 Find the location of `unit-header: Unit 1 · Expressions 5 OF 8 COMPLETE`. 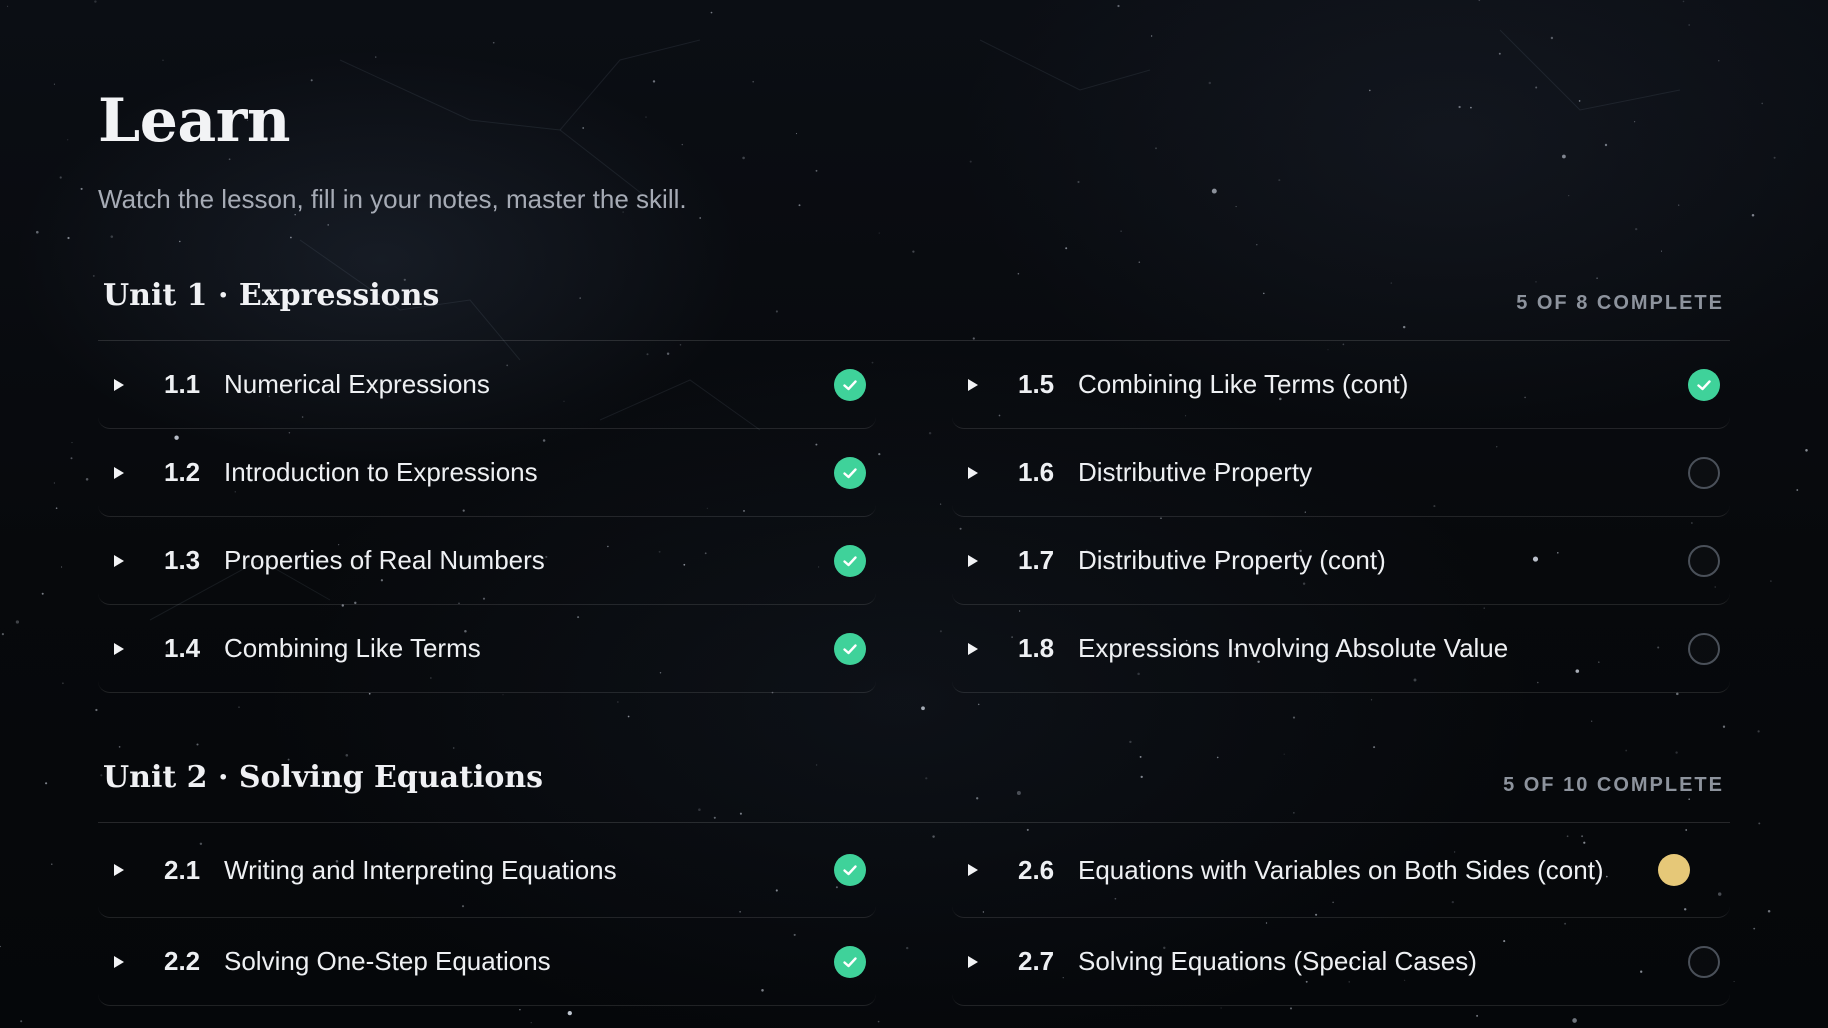

unit-header: Unit 1 · Expressions 5 OF 8 COMPLETE is located at coordinates (914, 305).